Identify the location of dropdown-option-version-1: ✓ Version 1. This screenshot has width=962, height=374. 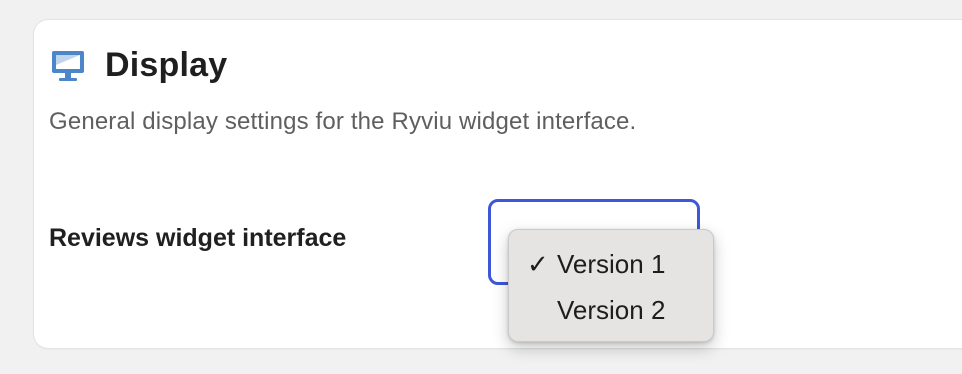
(611, 264).